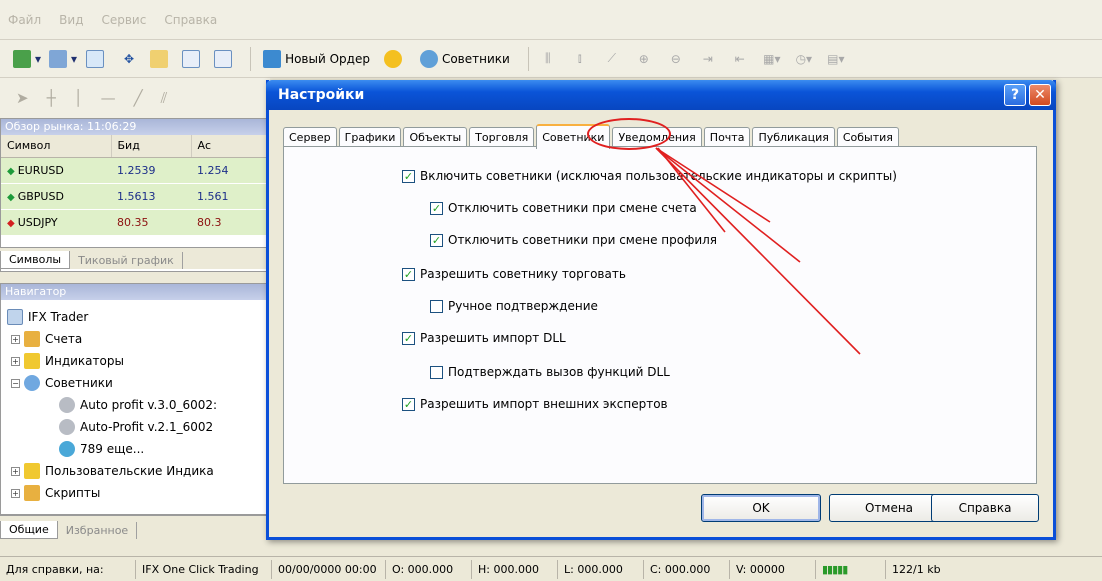 The height and width of the screenshot is (581, 1102). I want to click on profiles-button: ▾, so click(63, 59).